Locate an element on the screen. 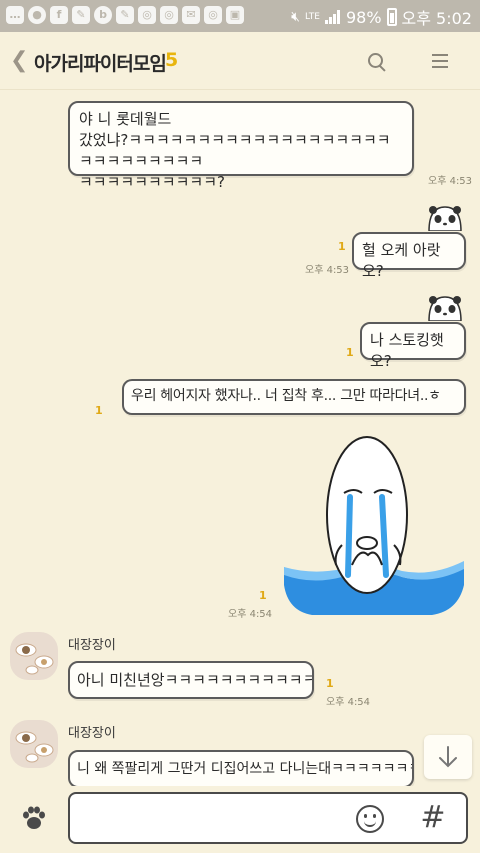 This screenshot has height=853, width=480. lte-indicator: LTE is located at coordinates (312, 16).